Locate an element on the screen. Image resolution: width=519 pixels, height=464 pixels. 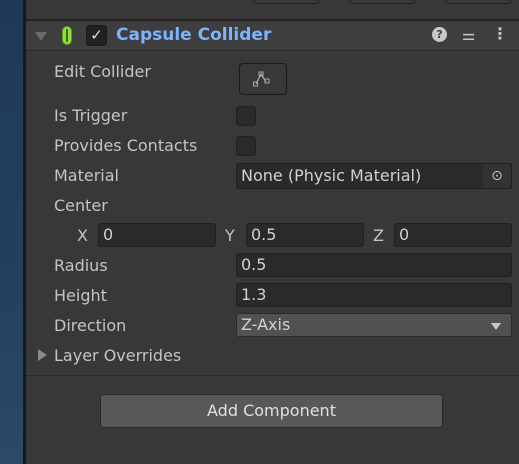
scene-view-edge is located at coordinates (11, 232).